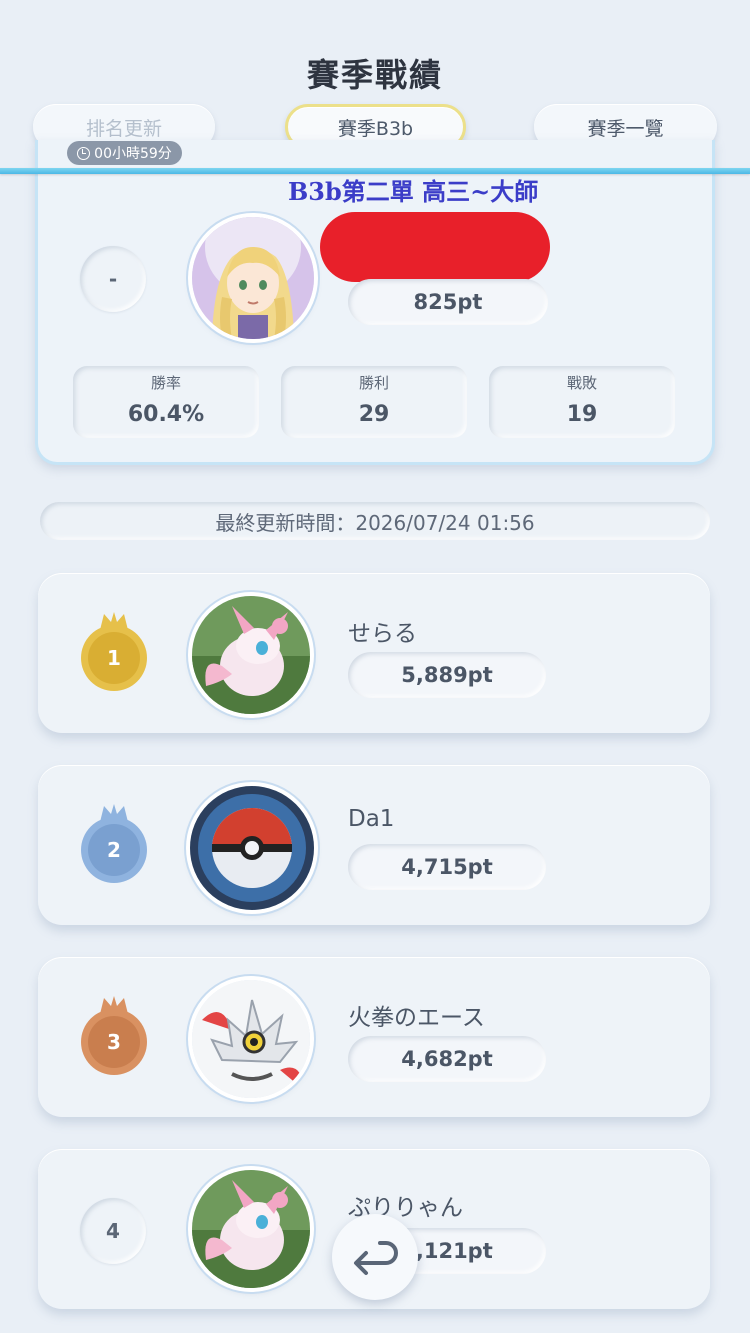  I want to click on season-label: 賽季B3b, so click(375, 128).